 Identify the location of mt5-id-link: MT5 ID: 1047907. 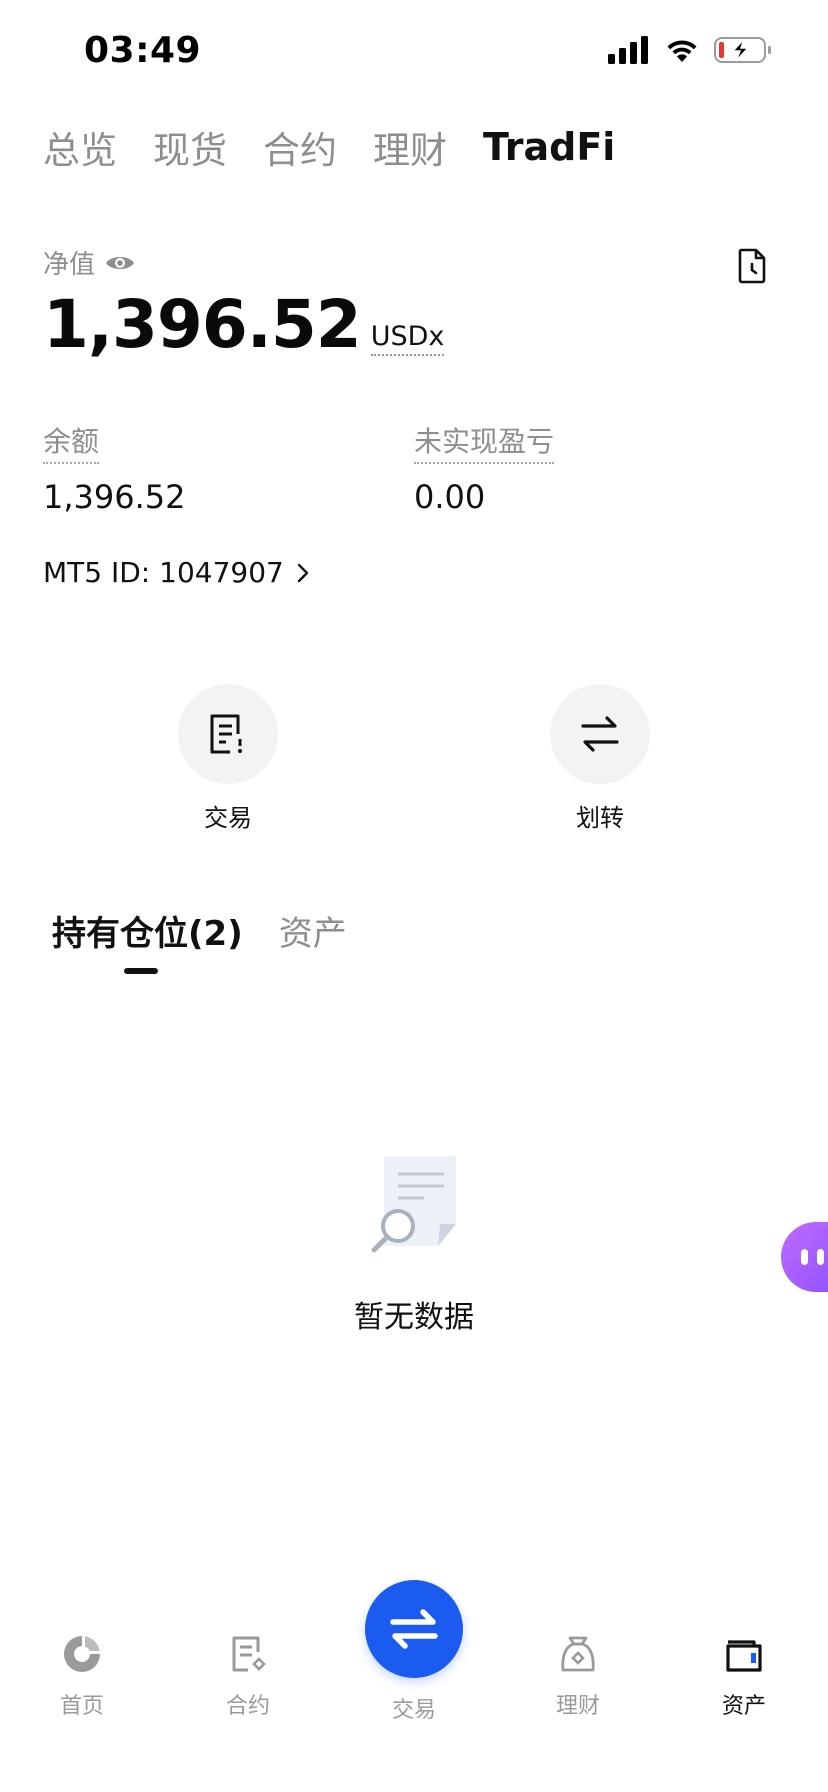
(176, 572).